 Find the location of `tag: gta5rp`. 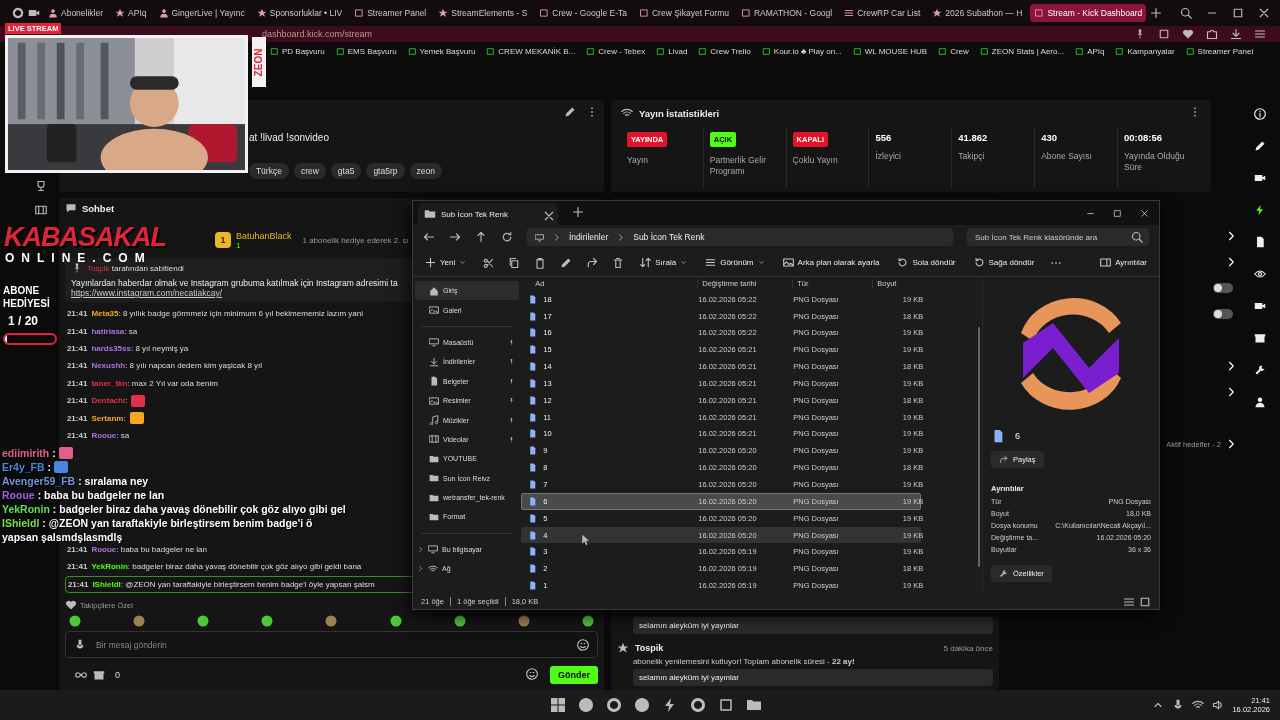

tag: gta5rp is located at coordinates (385, 171).